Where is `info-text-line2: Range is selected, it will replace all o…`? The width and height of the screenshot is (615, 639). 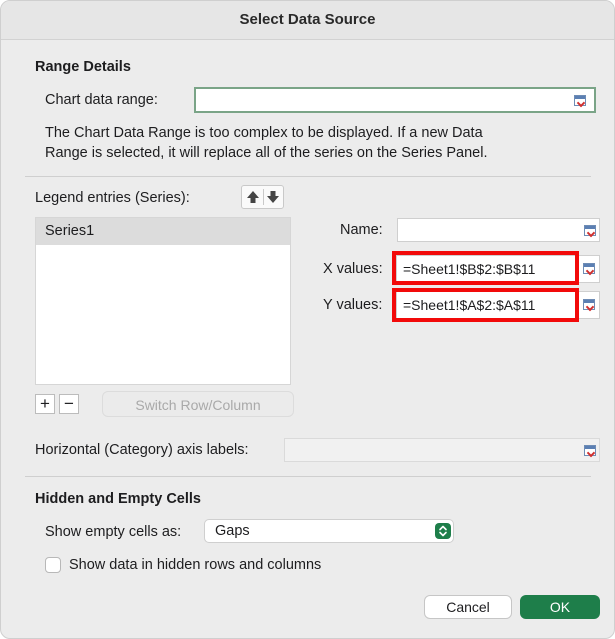 info-text-line2: Range is selected, it will replace all o… is located at coordinates (266, 153).